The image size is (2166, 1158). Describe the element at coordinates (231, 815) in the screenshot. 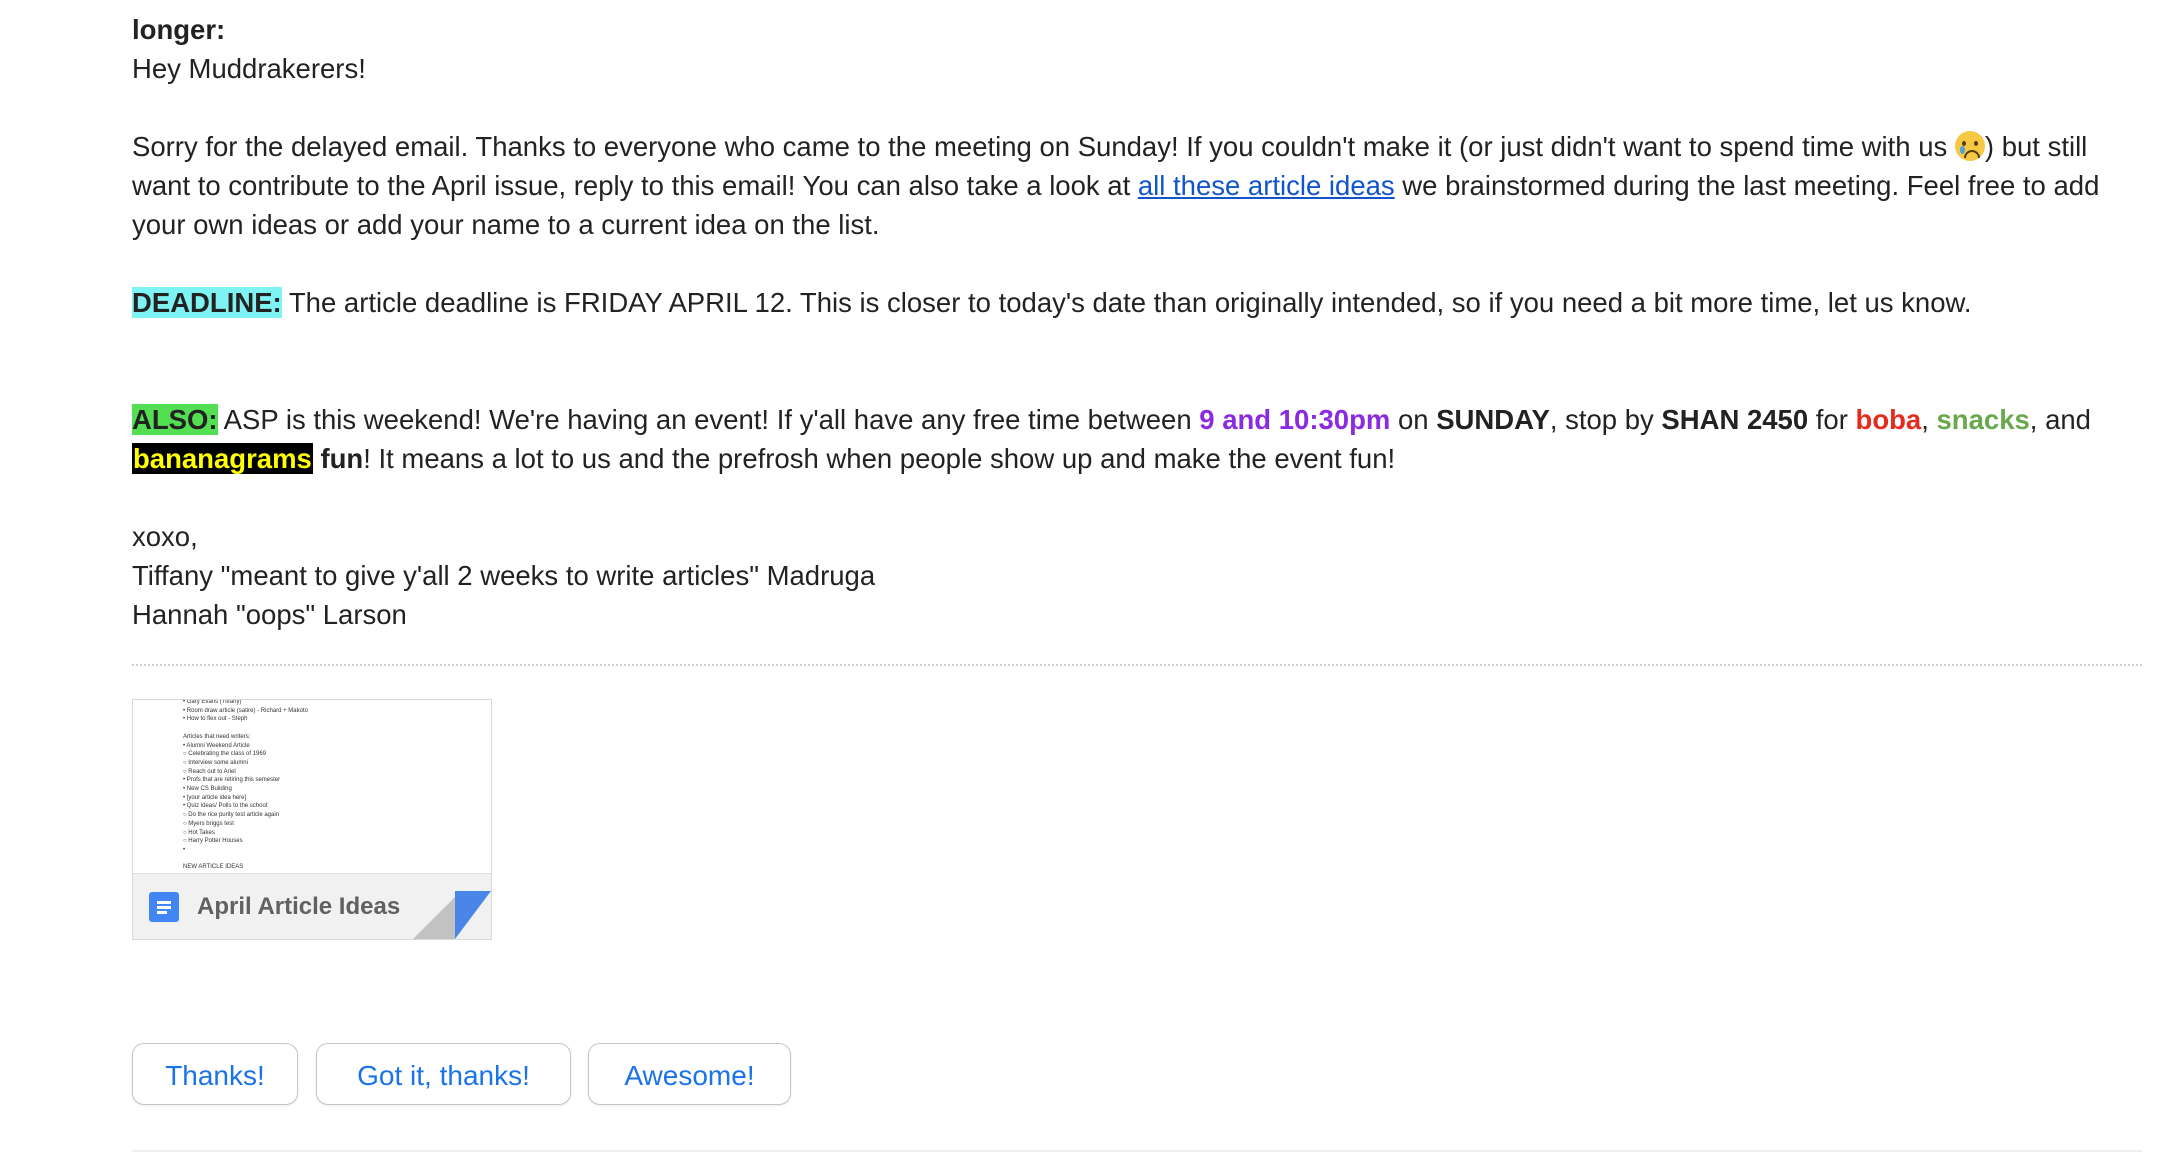

I see `preview-line: ○ Do the rice purity test article again` at that location.